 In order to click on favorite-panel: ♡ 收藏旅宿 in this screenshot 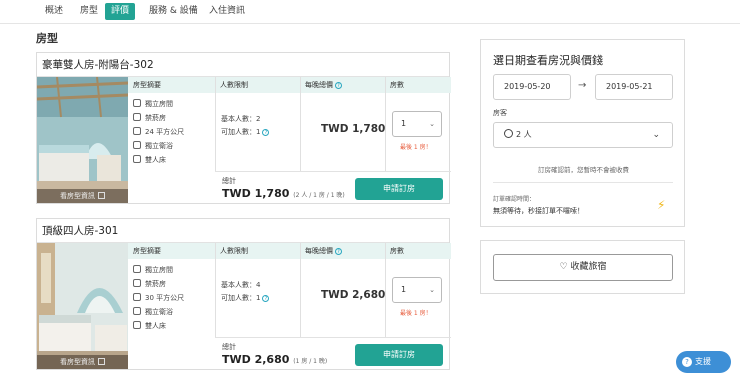, I will do `click(582, 267)`.